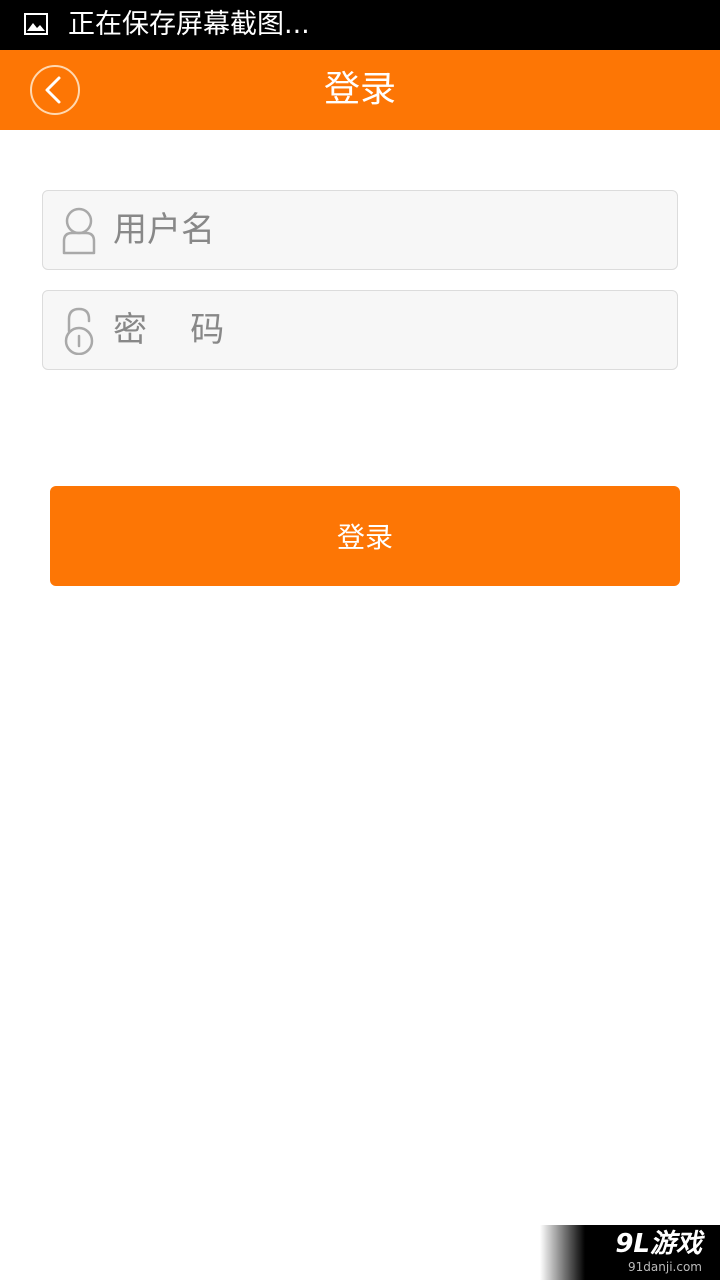  I want to click on unlock-icon, so click(79, 331).